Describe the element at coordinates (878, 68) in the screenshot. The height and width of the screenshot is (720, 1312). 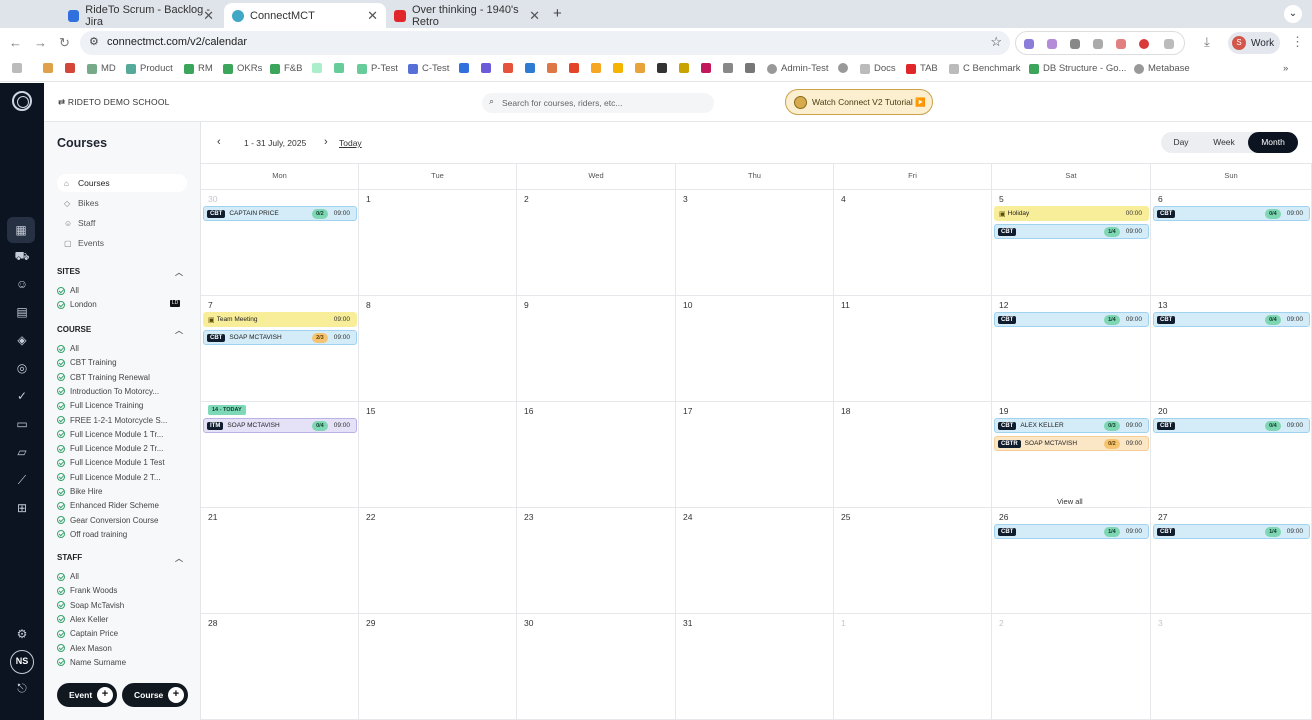
I see `bookmark-docs: Docs` at that location.